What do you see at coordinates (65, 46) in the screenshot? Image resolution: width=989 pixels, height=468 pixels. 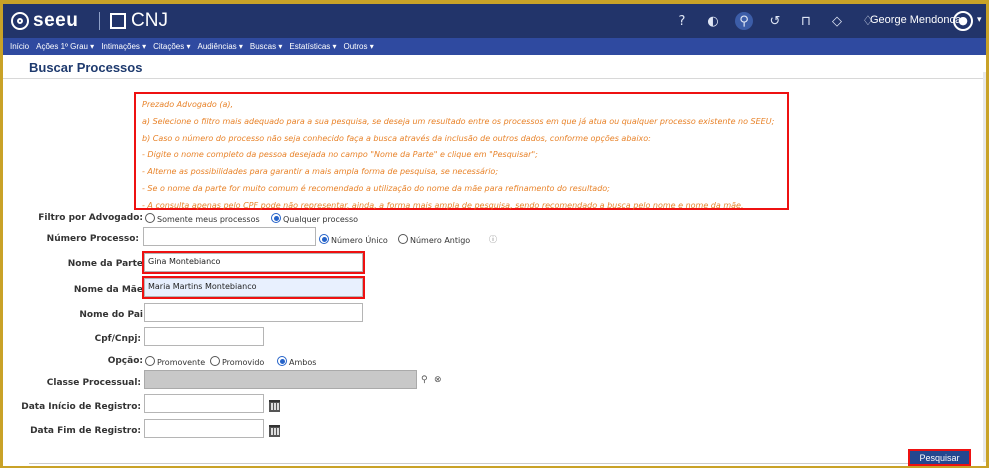 I see `menu-item-acoes: Ações 1º Grau ▾` at bounding box center [65, 46].